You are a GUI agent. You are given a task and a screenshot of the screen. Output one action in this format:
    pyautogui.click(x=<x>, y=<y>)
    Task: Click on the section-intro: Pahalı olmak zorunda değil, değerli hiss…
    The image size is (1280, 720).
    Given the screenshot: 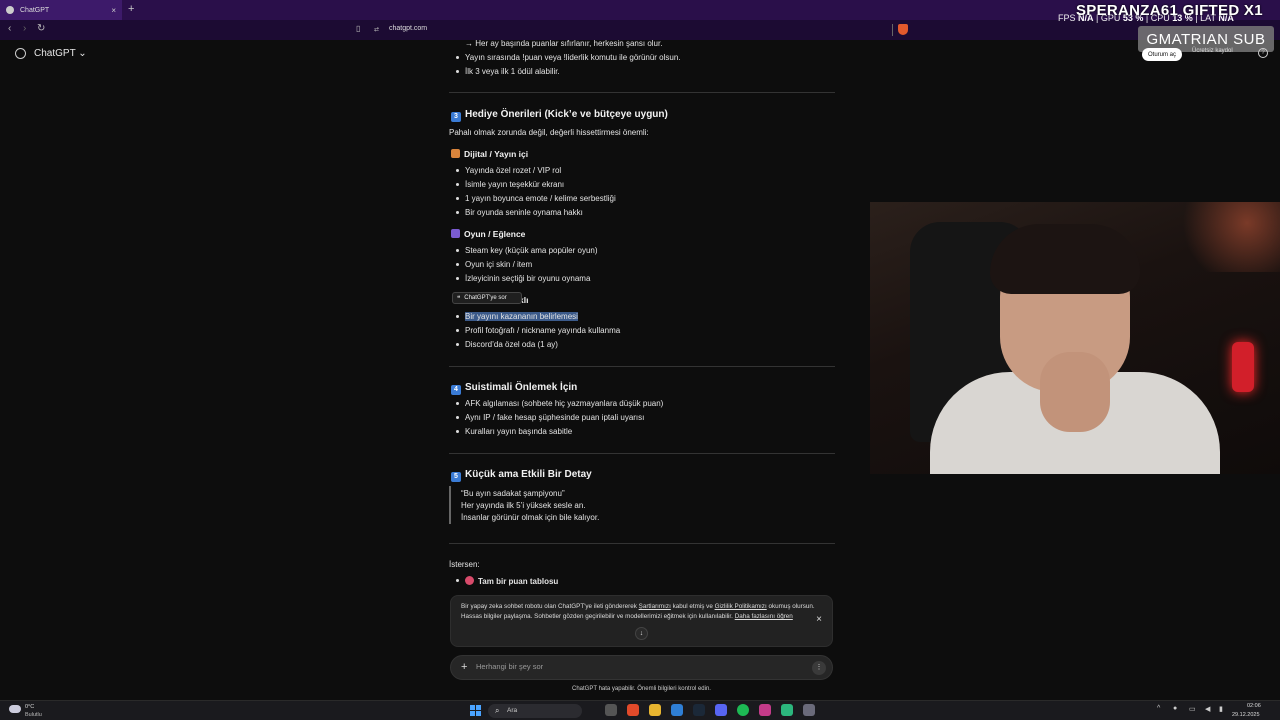 What is the action you would take?
    pyautogui.click(x=549, y=132)
    